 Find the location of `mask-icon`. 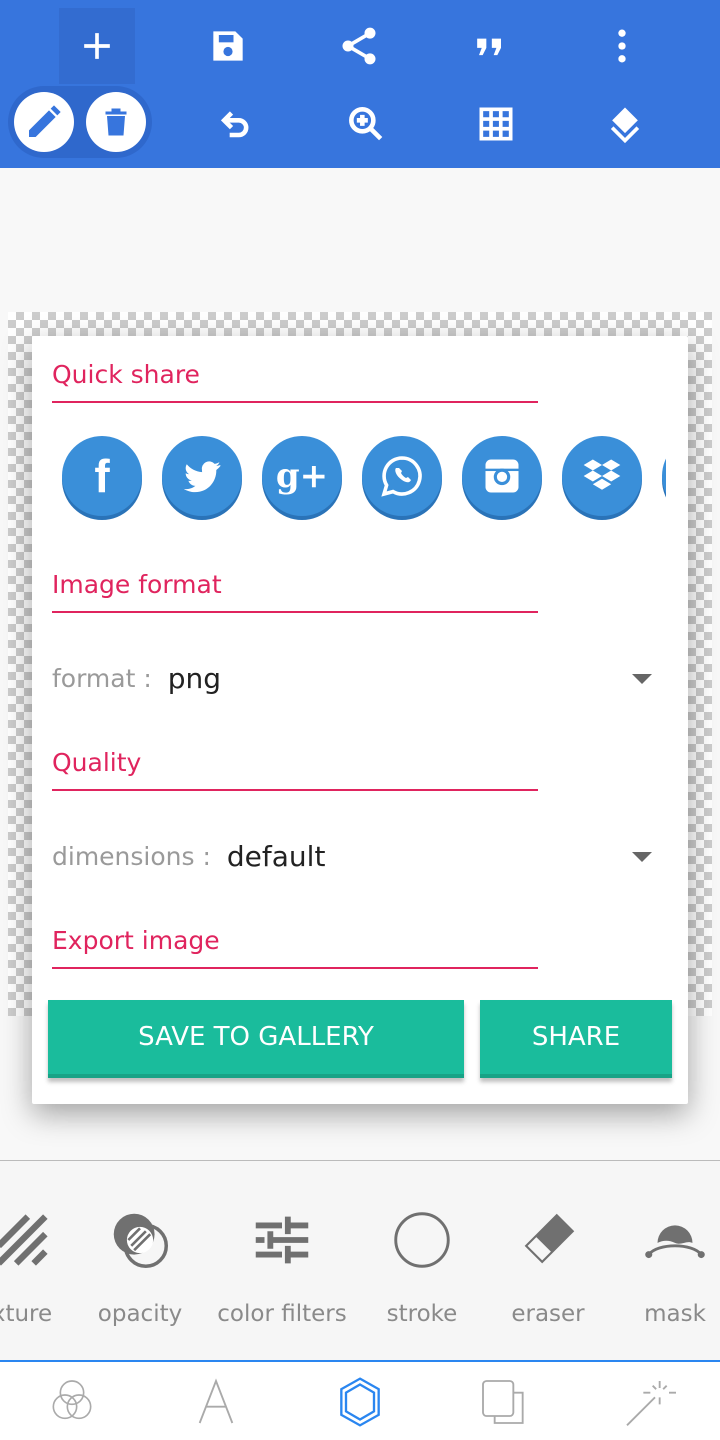

mask-icon is located at coordinates (675, 1242).